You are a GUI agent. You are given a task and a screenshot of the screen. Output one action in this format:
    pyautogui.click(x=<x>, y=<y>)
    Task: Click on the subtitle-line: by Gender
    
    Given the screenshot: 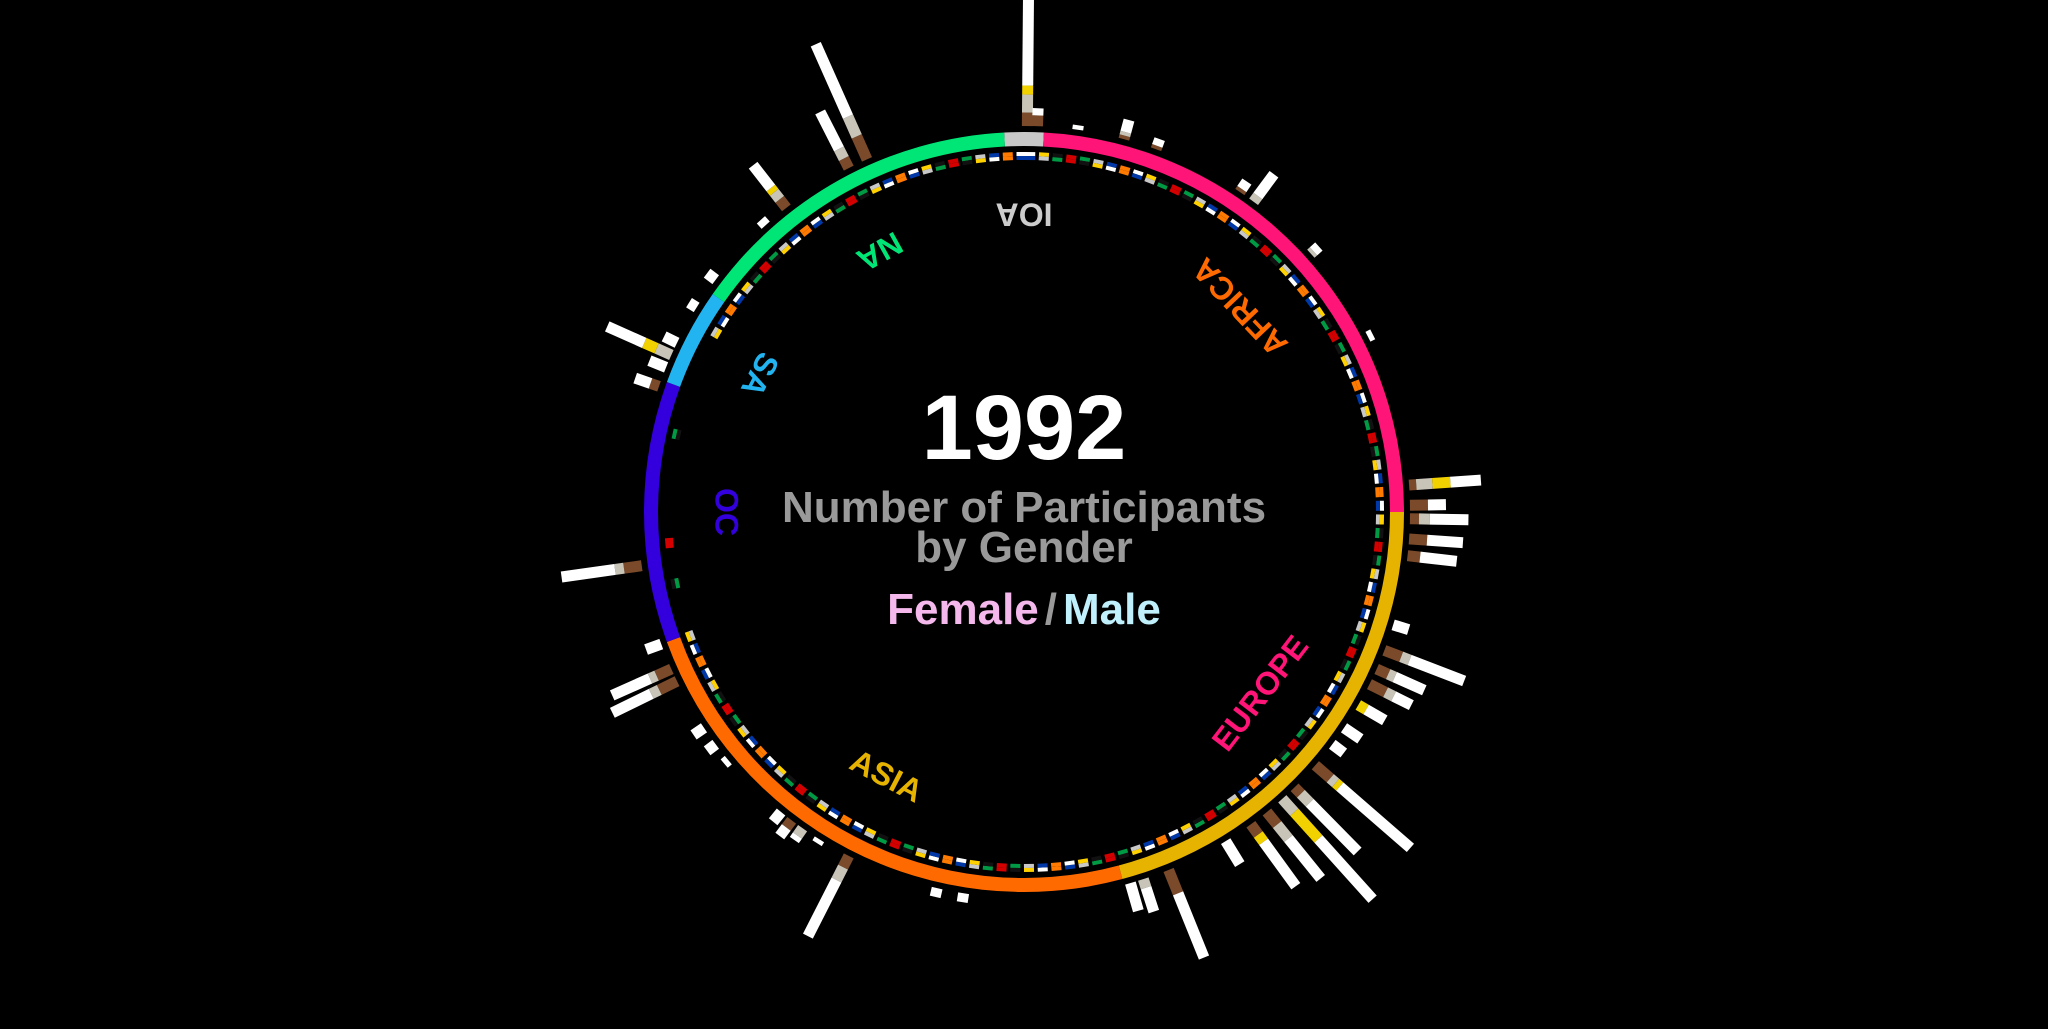 What is the action you would take?
    pyautogui.click(x=1024, y=547)
    